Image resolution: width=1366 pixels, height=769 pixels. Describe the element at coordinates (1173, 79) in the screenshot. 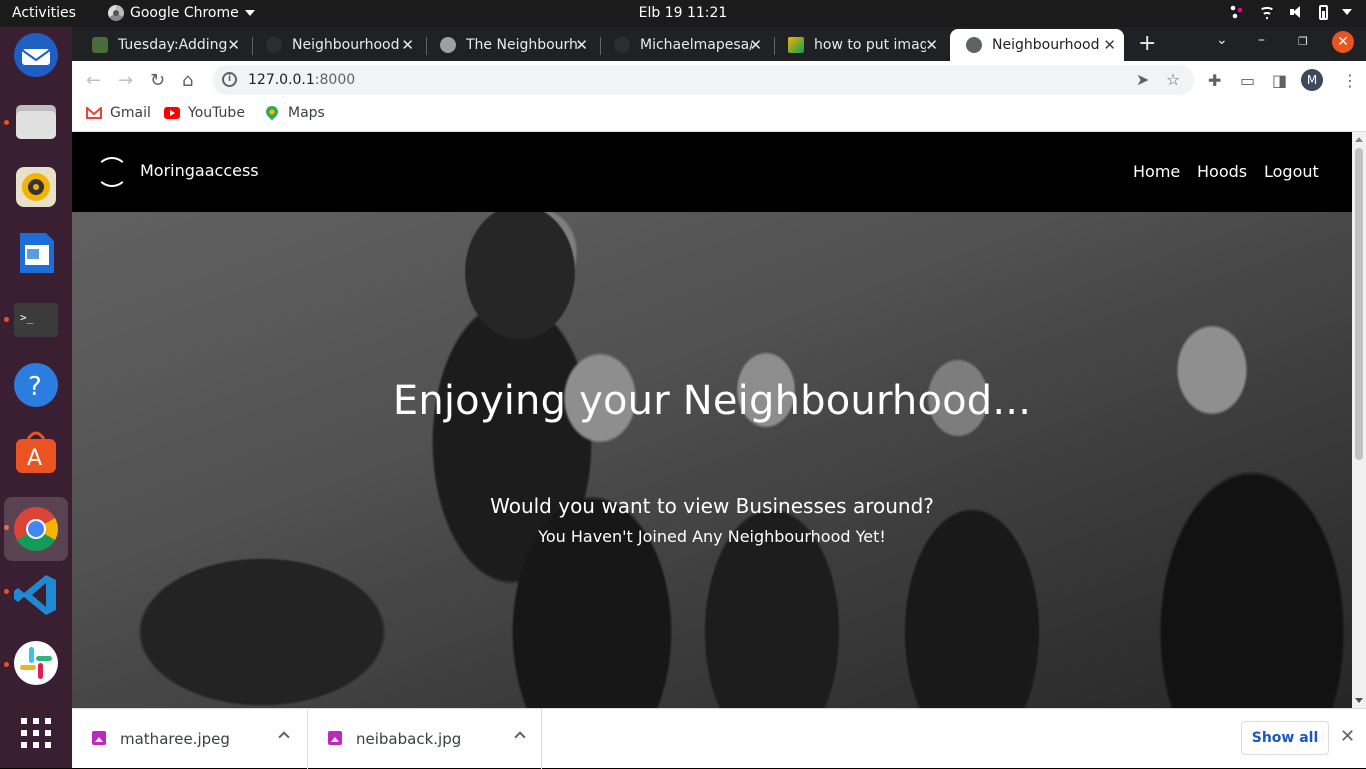

I see `bookmark-star-icon: ☆` at that location.